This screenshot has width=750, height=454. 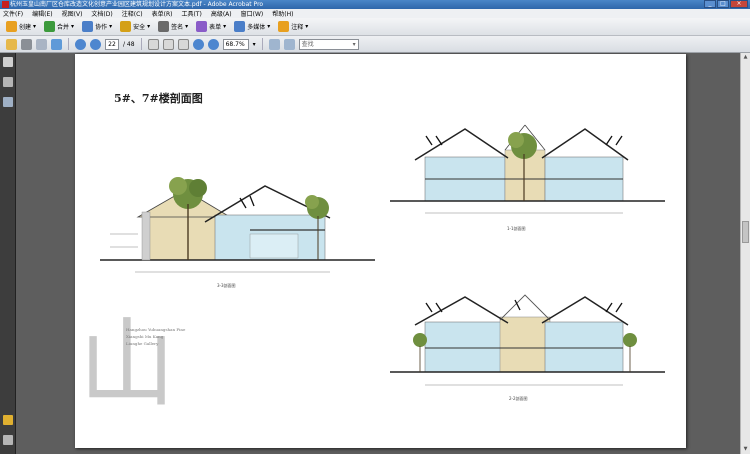 What do you see at coordinates (739, 4) in the screenshot?
I see `close-button: ×` at bounding box center [739, 4].